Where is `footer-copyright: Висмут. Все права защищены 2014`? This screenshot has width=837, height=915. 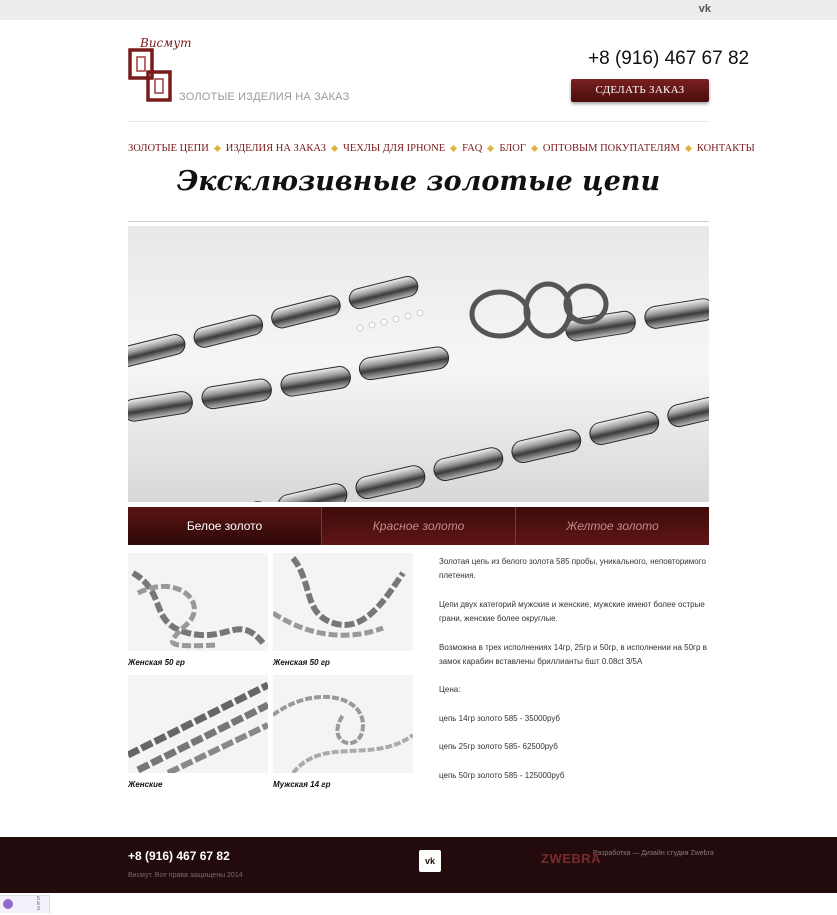
footer-copyright: Висмут. Все права защищены 2014 is located at coordinates (185, 875).